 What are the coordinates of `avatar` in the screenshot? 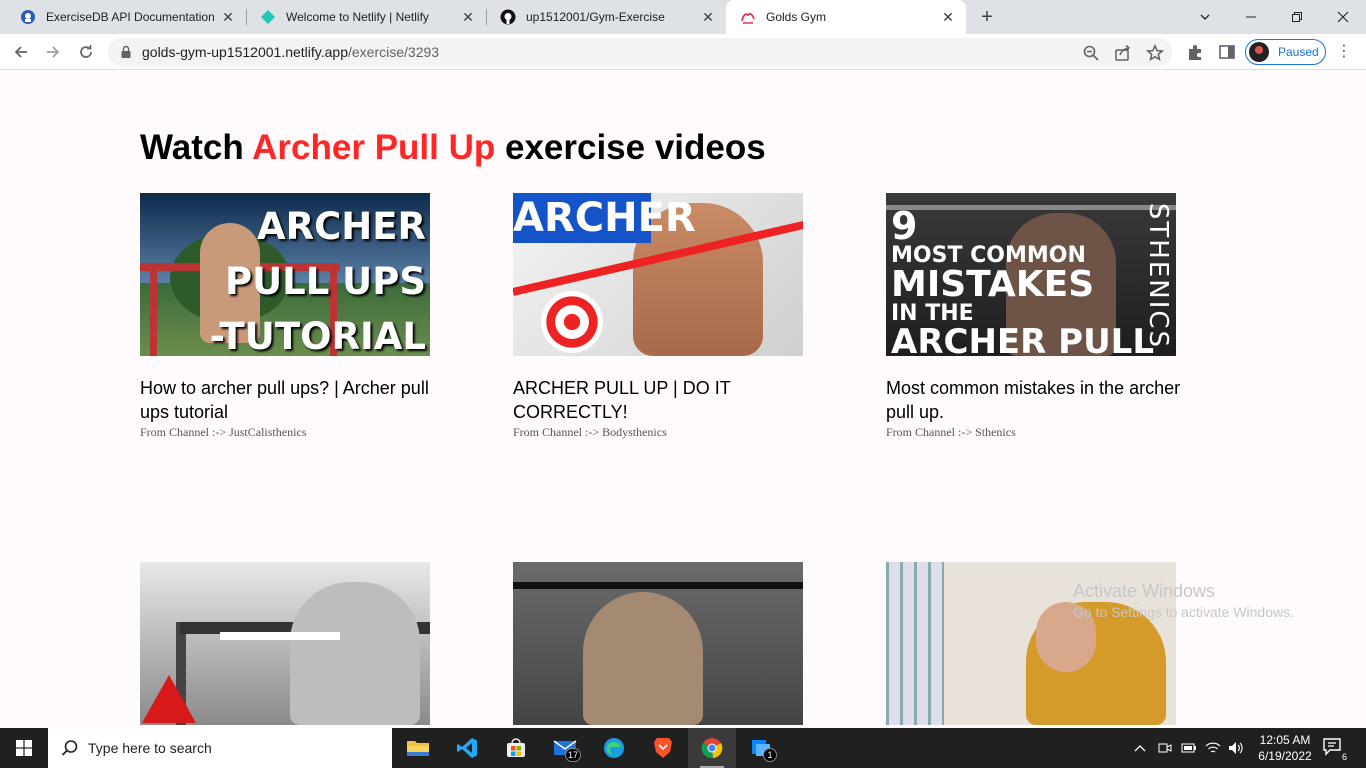 It's located at (1259, 52).